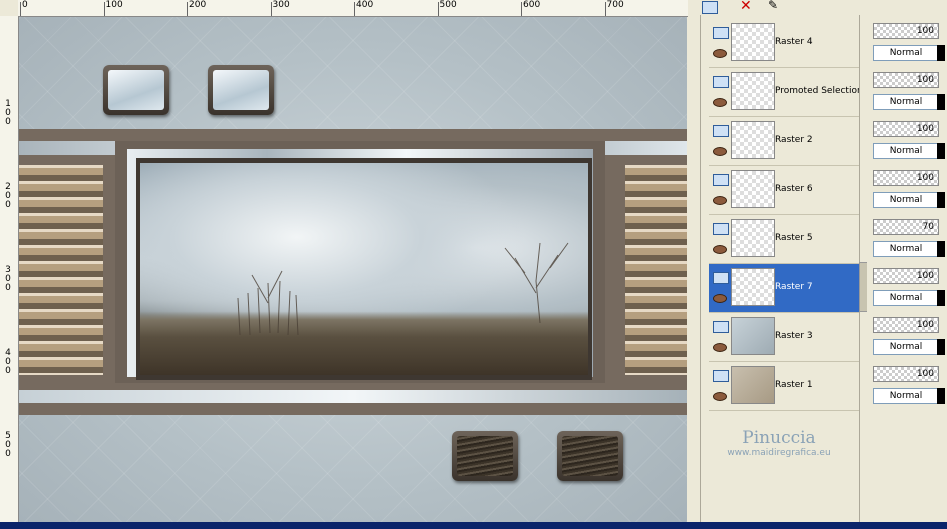 This screenshot has height=529, width=947. What do you see at coordinates (25, 5) in the screenshot?
I see `ruler-label: 0` at bounding box center [25, 5].